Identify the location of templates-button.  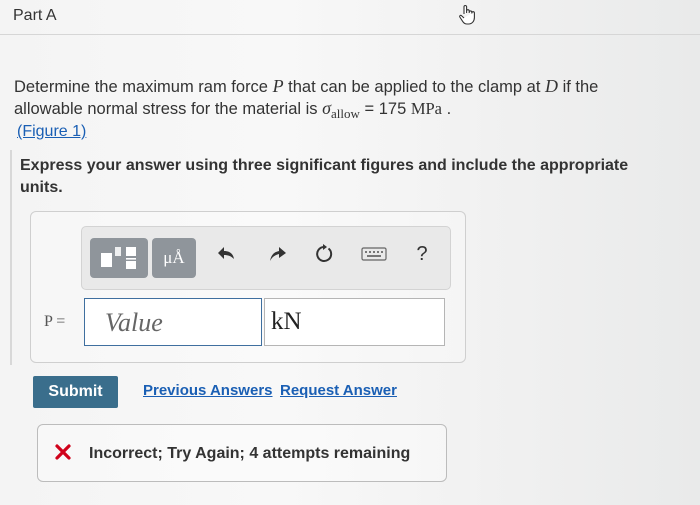
(119, 258).